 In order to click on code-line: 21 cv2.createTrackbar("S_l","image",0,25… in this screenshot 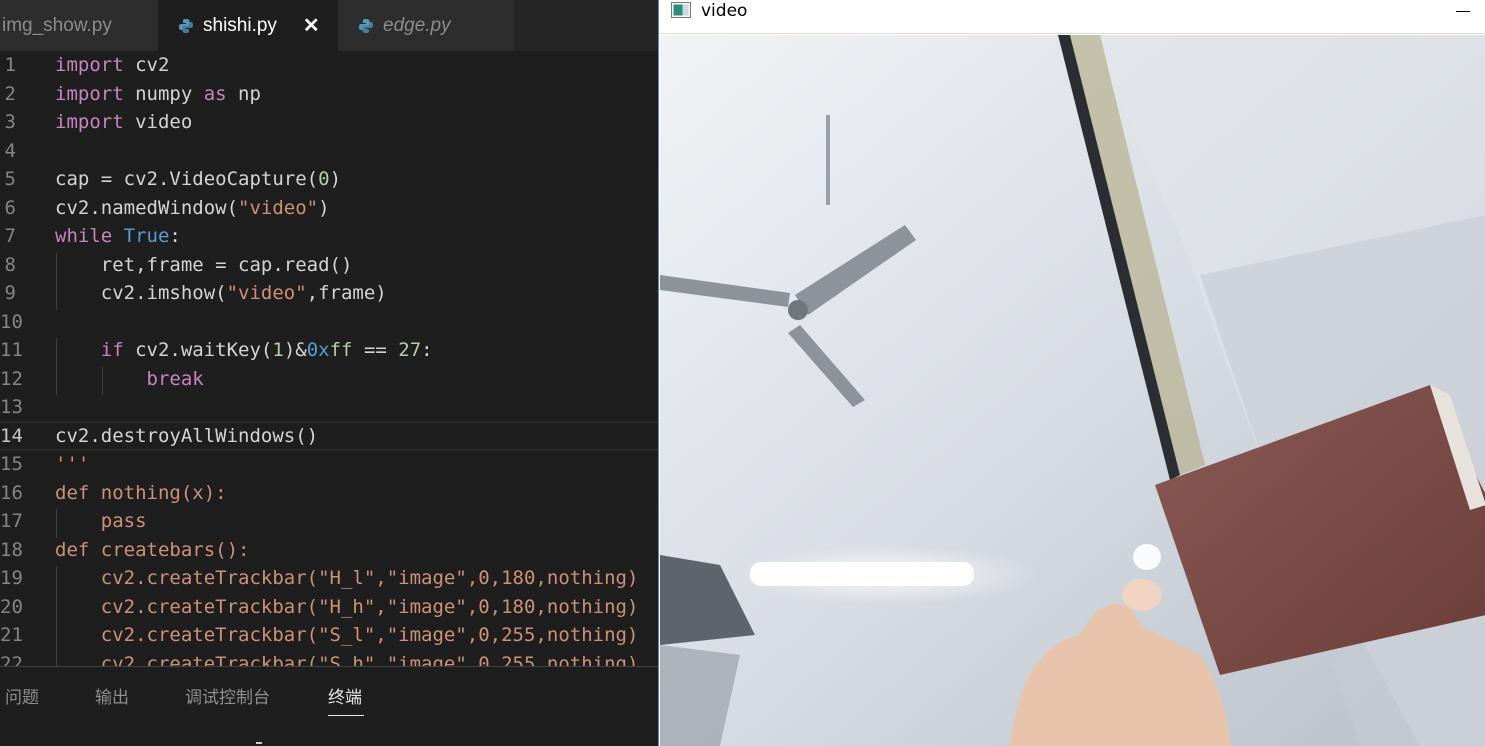, I will do `click(329, 635)`.